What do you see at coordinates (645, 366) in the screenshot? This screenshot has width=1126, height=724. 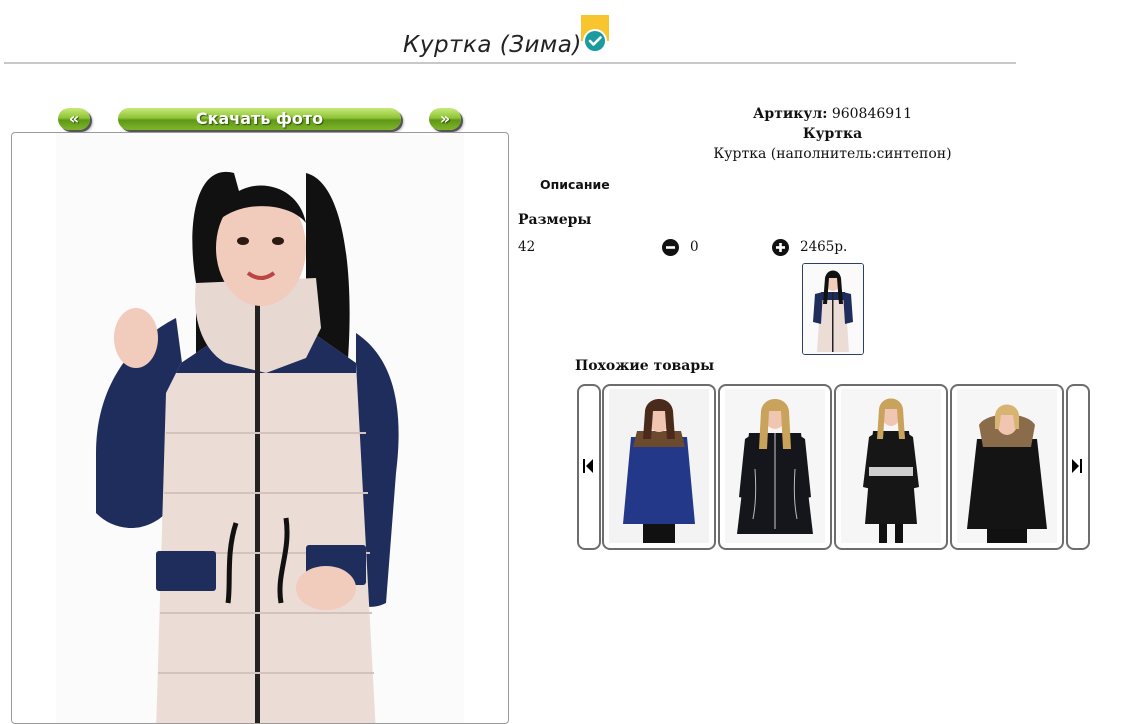 I see `similar-products-label: Похожие товары` at bounding box center [645, 366].